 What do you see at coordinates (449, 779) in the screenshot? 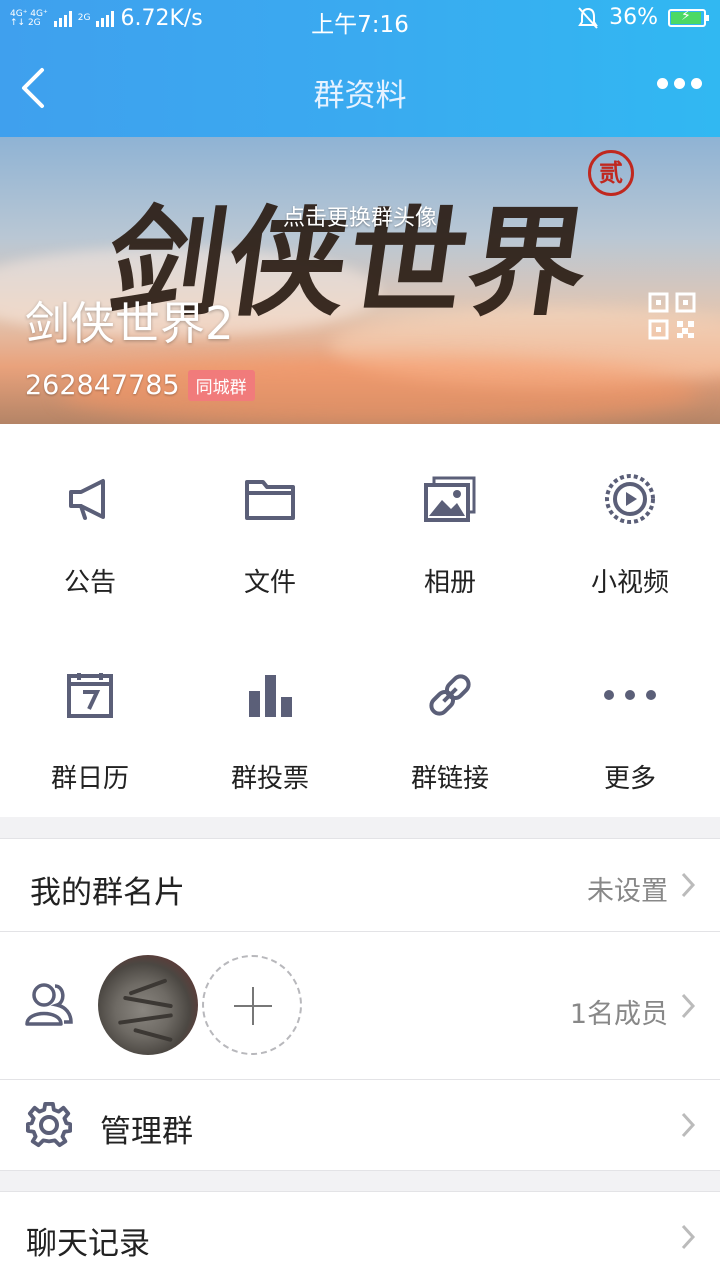
I see `function-label: 群链接` at bounding box center [449, 779].